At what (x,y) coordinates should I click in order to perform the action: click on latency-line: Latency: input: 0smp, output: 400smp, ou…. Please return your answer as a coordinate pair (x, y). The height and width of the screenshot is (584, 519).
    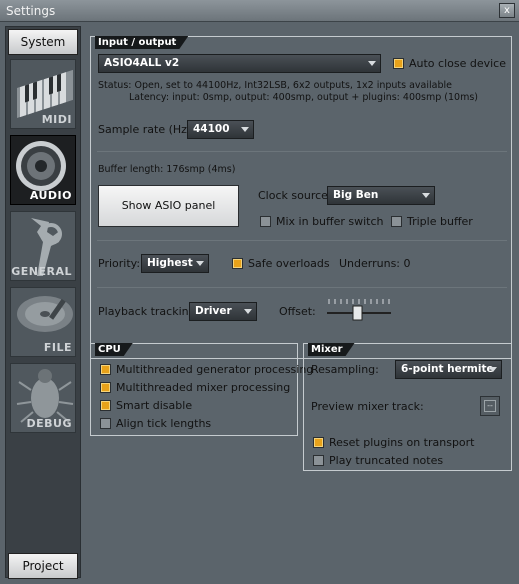
    Looking at the image, I should click on (303, 97).